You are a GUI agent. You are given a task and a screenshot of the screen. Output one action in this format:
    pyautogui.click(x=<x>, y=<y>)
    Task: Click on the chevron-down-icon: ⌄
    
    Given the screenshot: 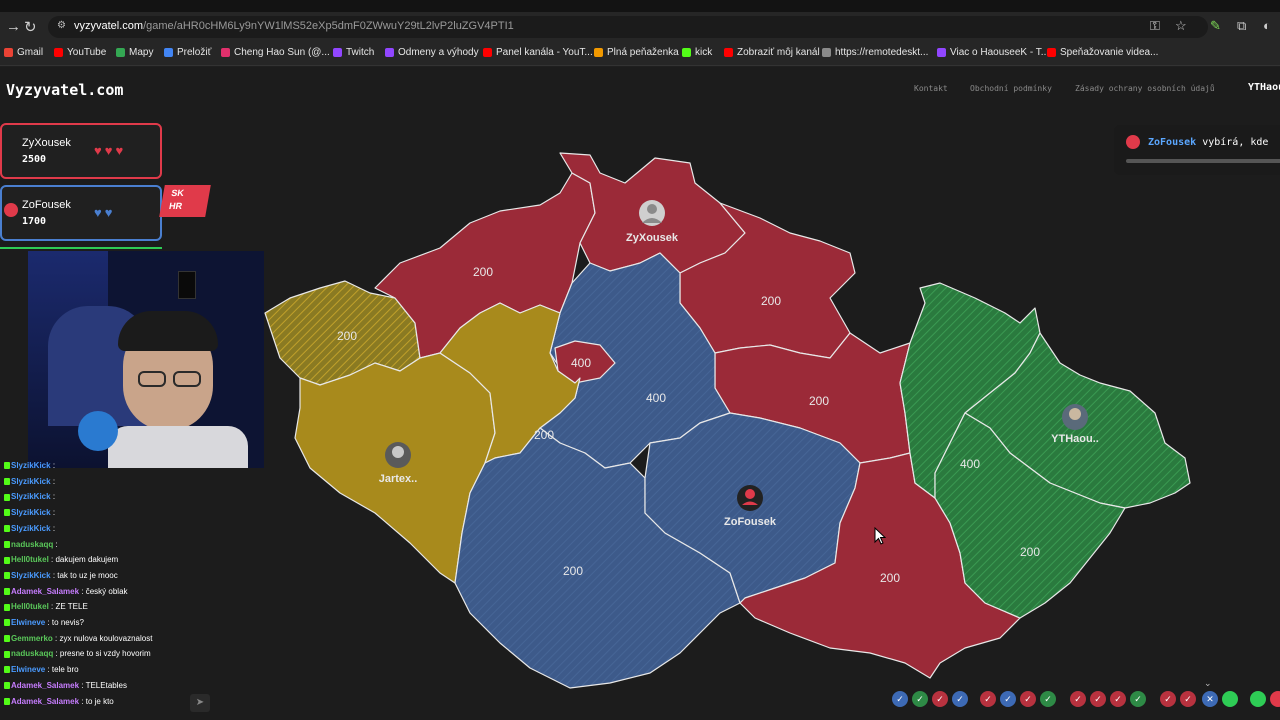 What is the action you would take?
    pyautogui.click(x=1208, y=683)
    